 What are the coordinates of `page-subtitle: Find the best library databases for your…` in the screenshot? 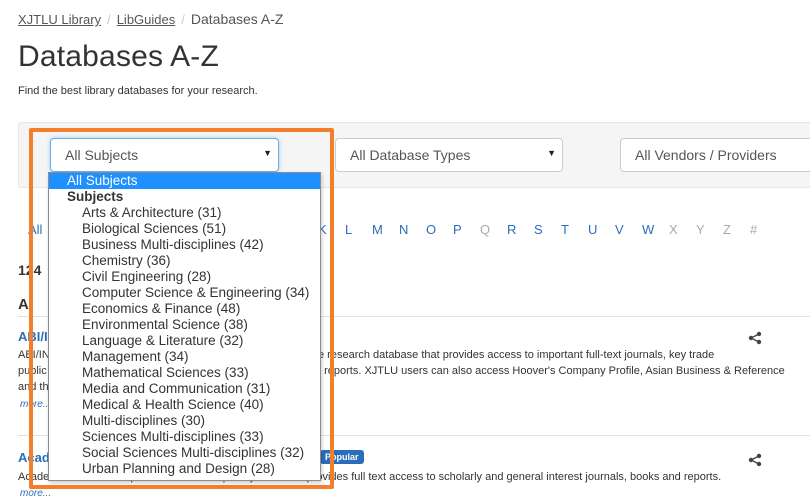 It's located at (138, 91).